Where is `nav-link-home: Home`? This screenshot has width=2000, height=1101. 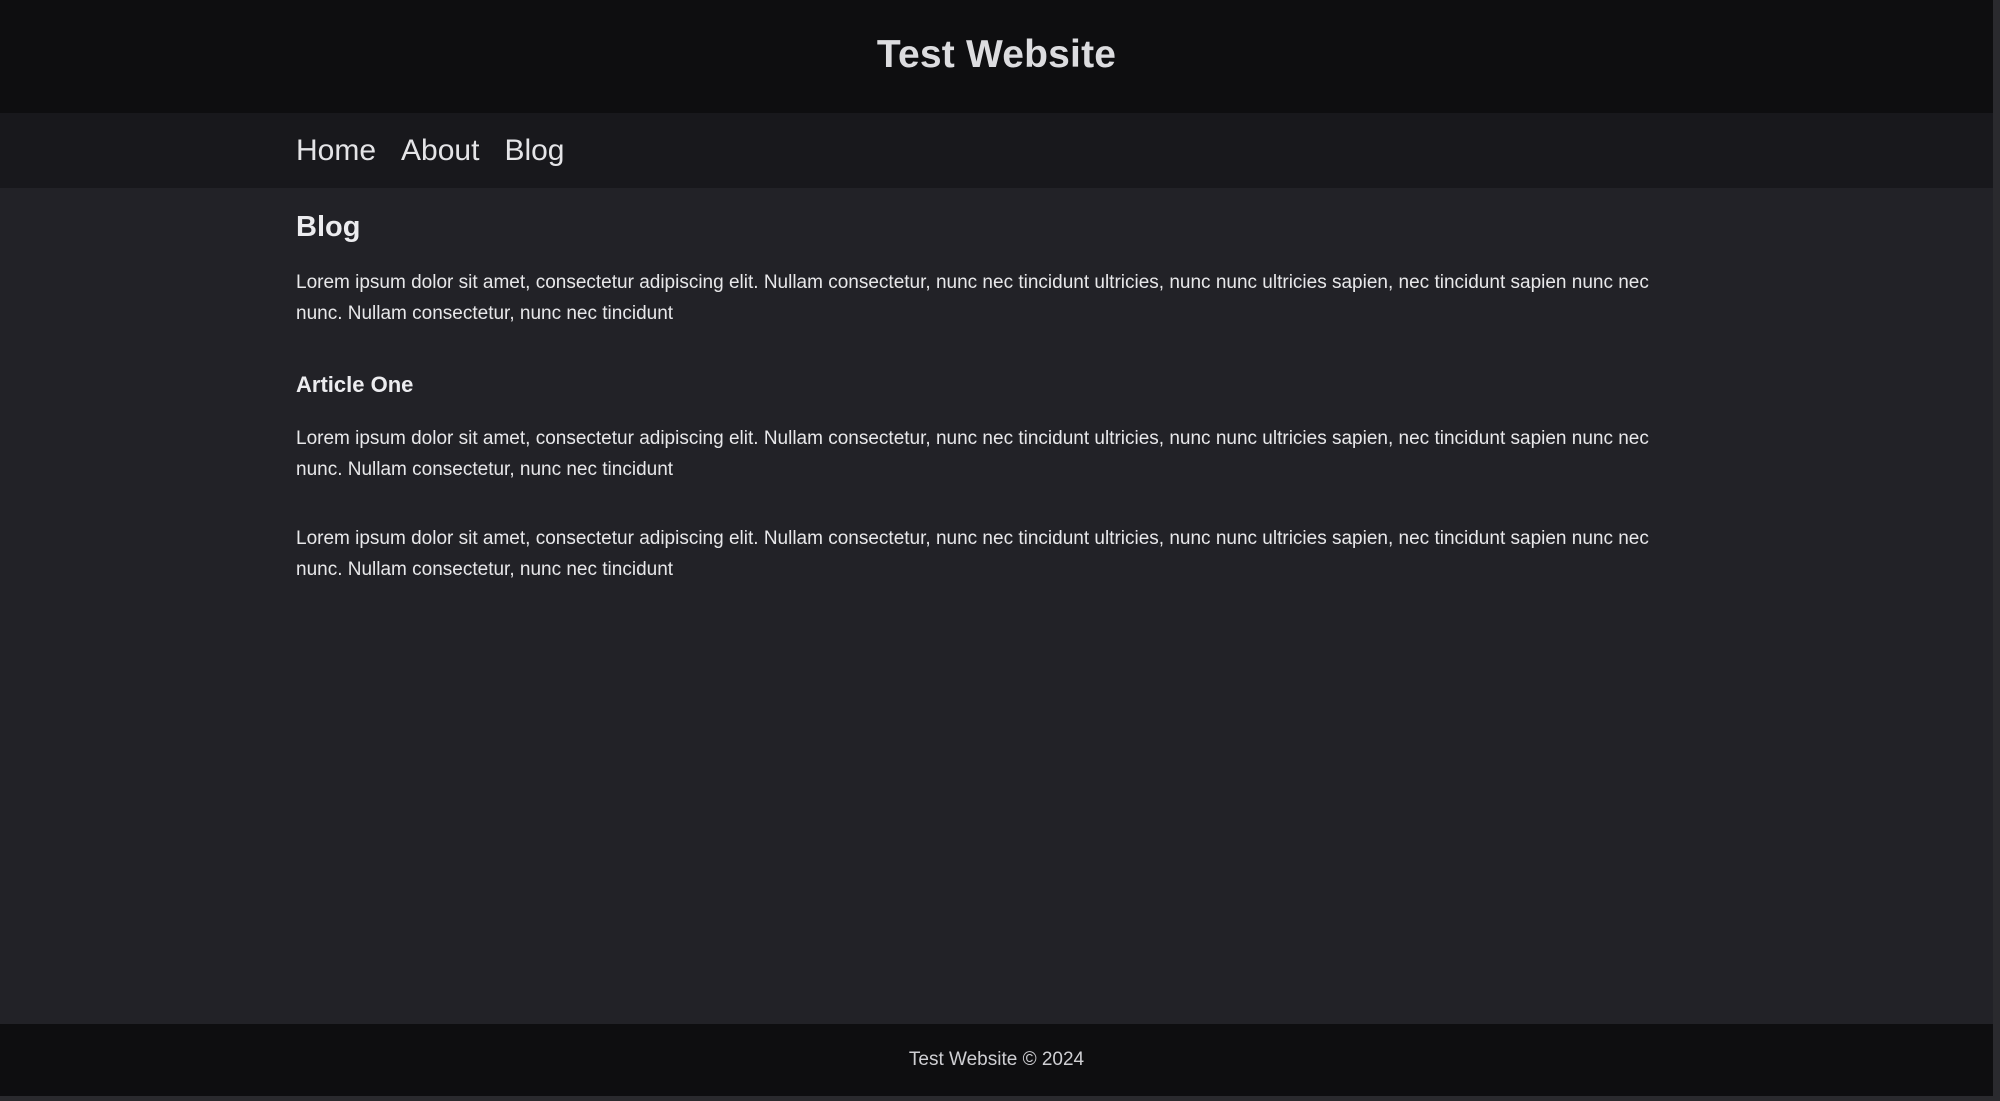 nav-link-home: Home is located at coordinates (336, 150).